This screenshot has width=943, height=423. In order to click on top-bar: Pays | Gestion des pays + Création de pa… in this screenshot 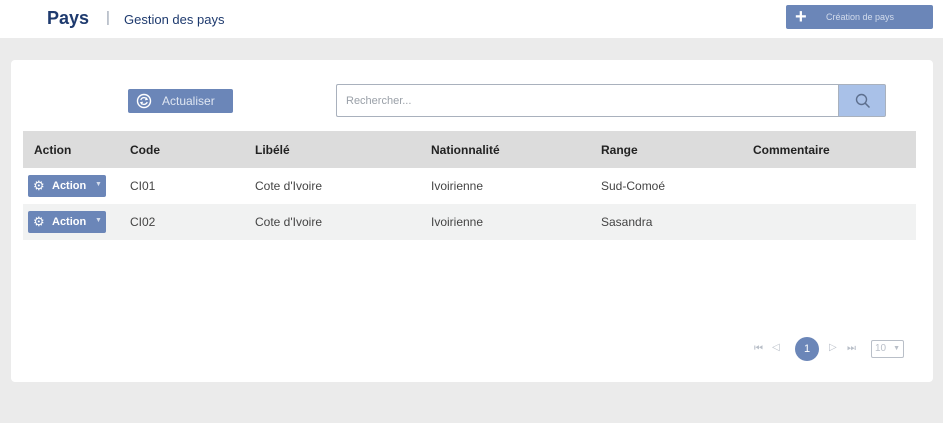, I will do `click(471, 19)`.